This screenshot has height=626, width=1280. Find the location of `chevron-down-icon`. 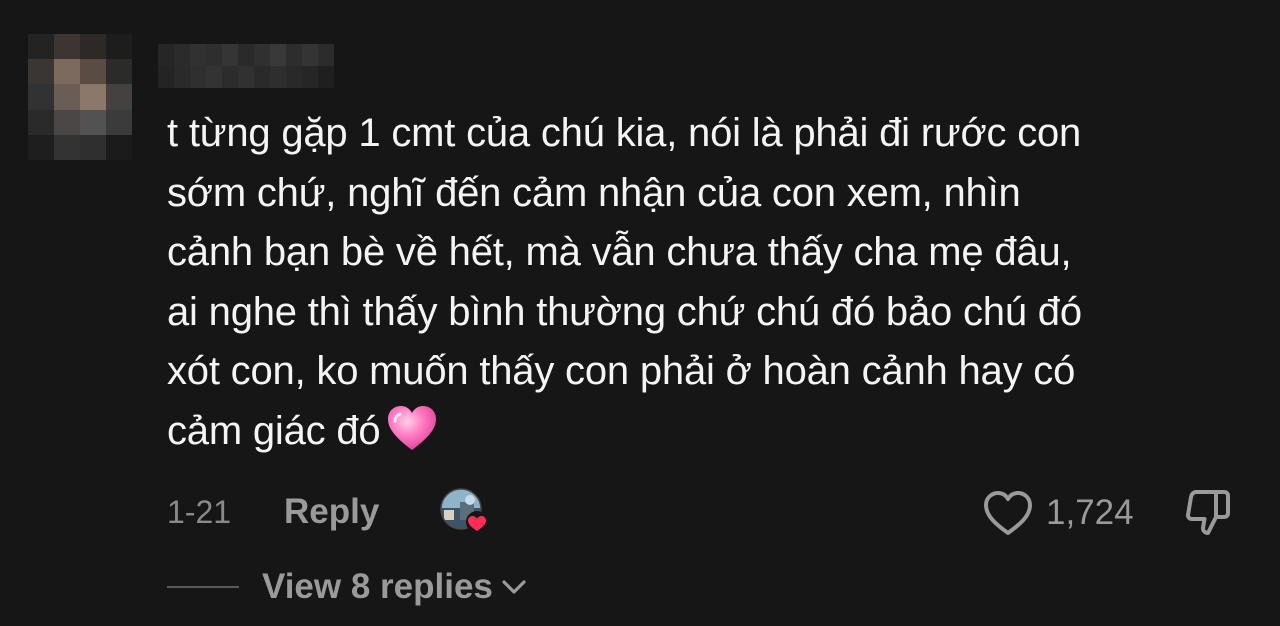

chevron-down-icon is located at coordinates (514, 587).